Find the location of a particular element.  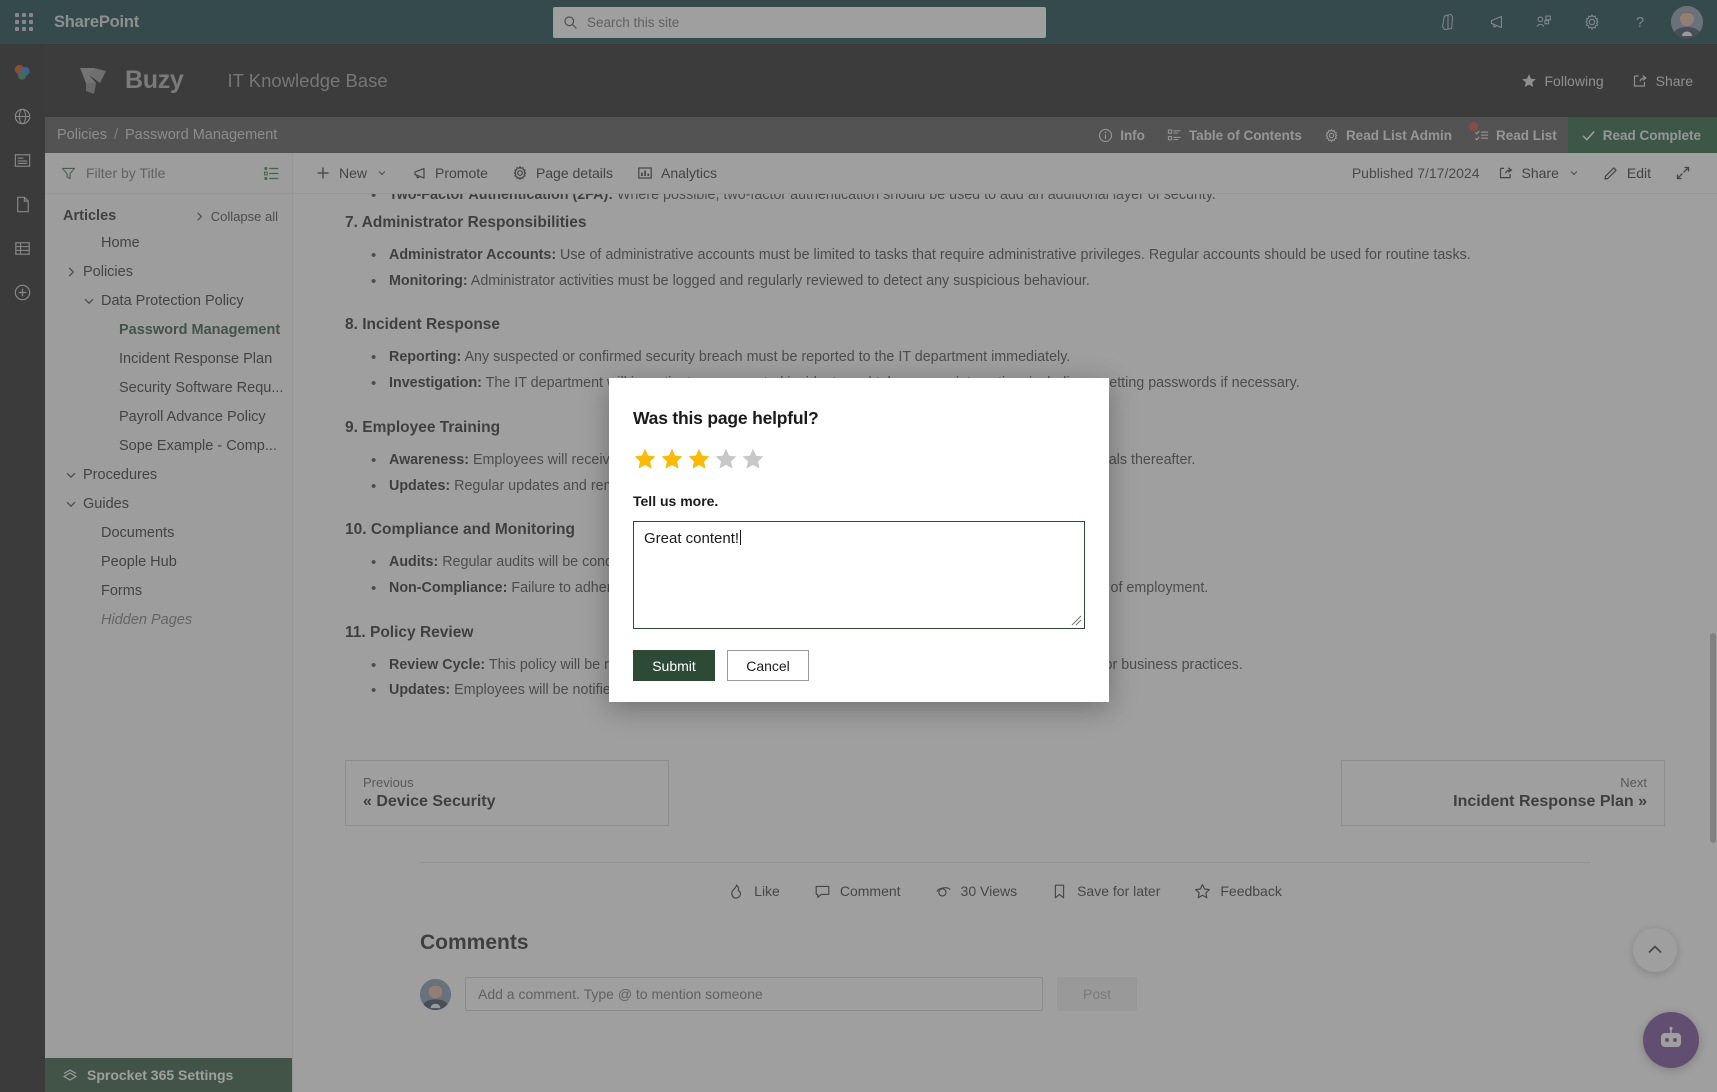

modal-title: Was this page helpful? is located at coordinates (726, 418).